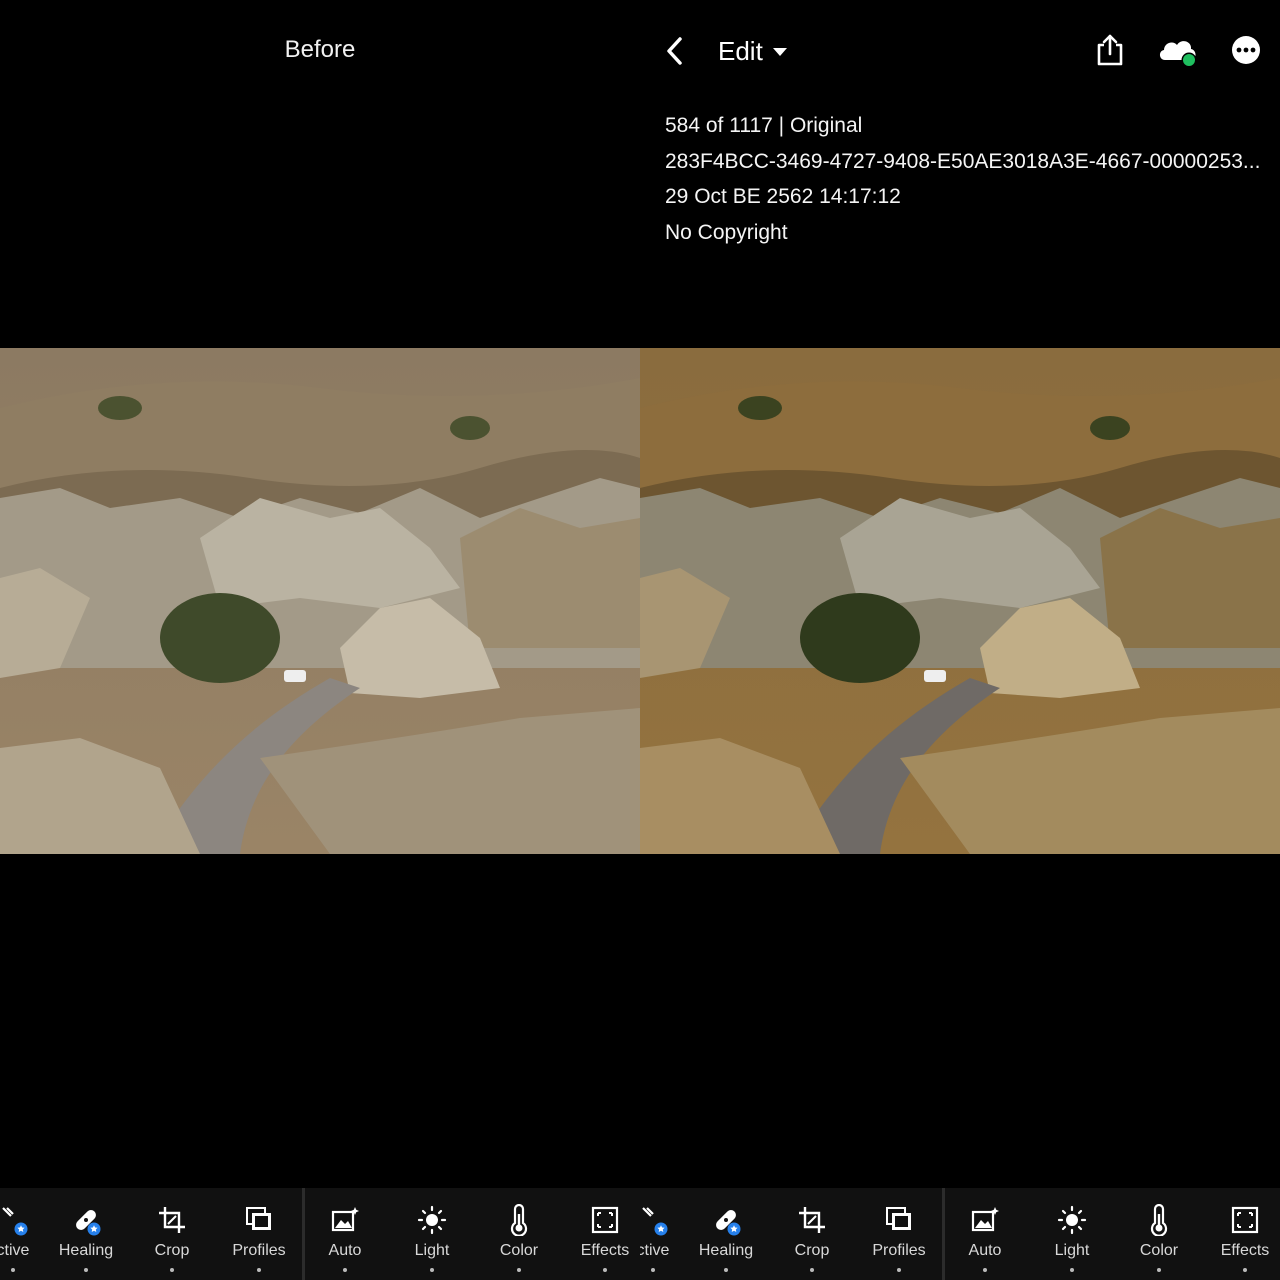 The image size is (1280, 1280). I want to click on edit-mode-dropdown: Edit, so click(752, 51).